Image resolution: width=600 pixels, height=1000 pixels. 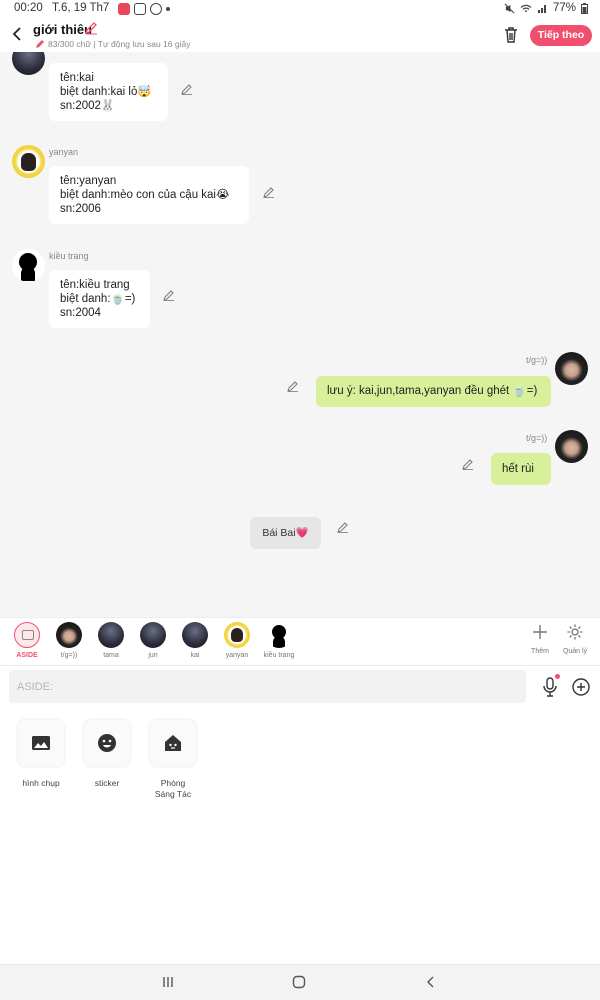 I want to click on avatar-kieu-trang, so click(x=28, y=265).